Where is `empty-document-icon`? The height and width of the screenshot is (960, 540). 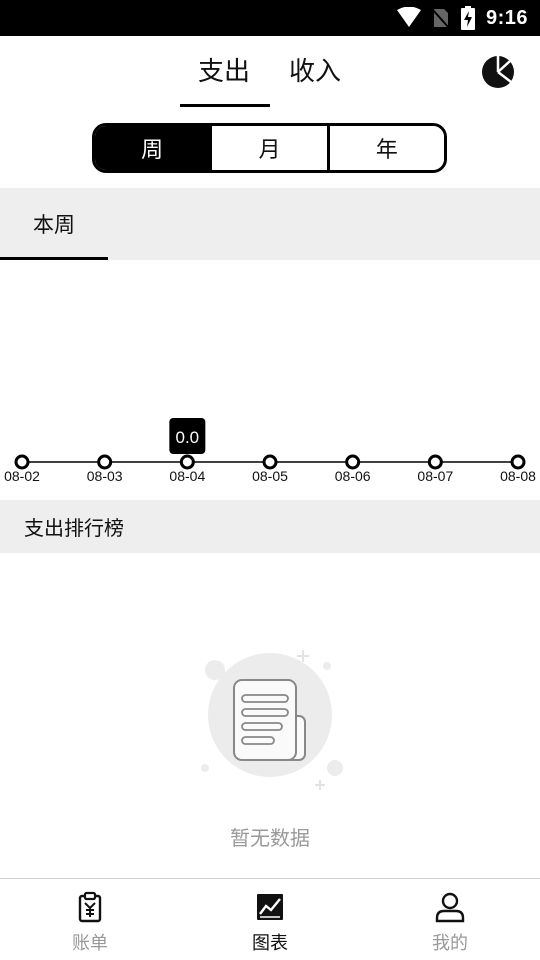 empty-document-icon is located at coordinates (270, 715).